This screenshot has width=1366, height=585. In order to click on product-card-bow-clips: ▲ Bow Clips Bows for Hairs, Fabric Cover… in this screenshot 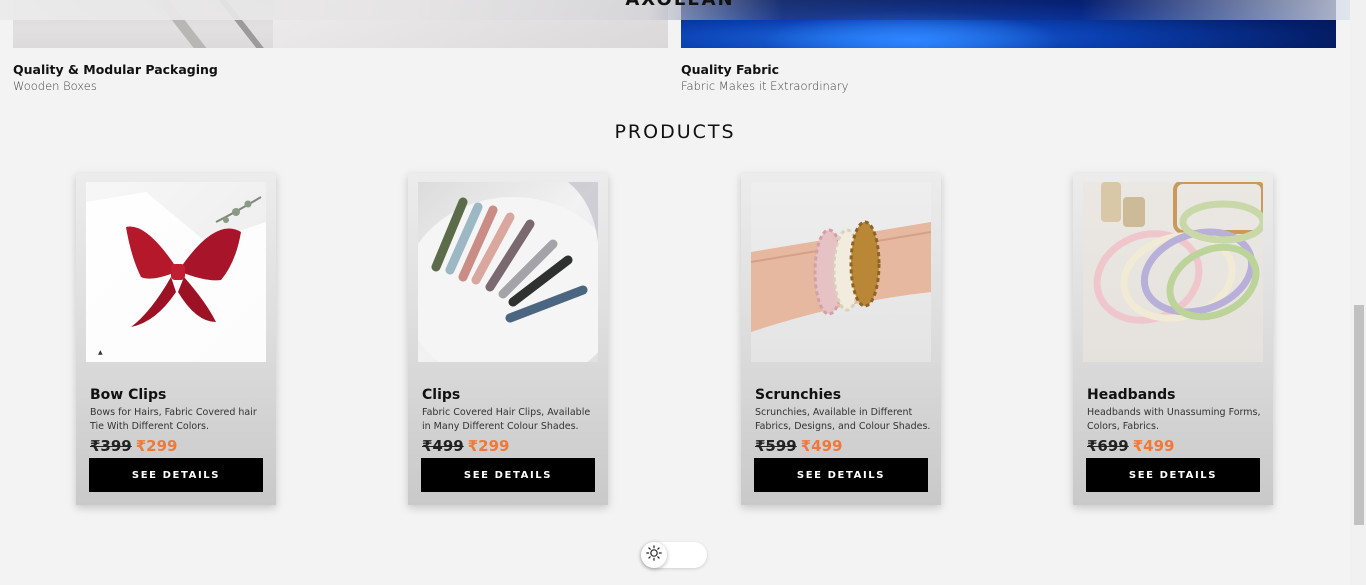, I will do `click(176, 339)`.